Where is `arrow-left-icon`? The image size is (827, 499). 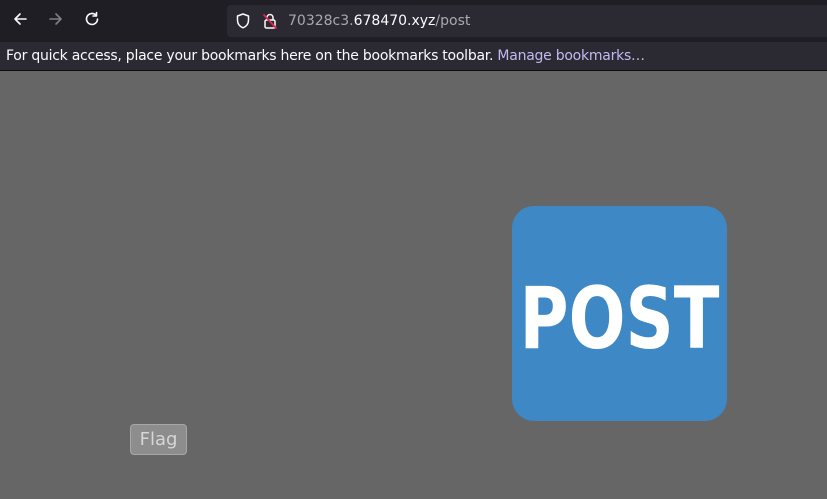
arrow-left-icon is located at coordinates (20, 21).